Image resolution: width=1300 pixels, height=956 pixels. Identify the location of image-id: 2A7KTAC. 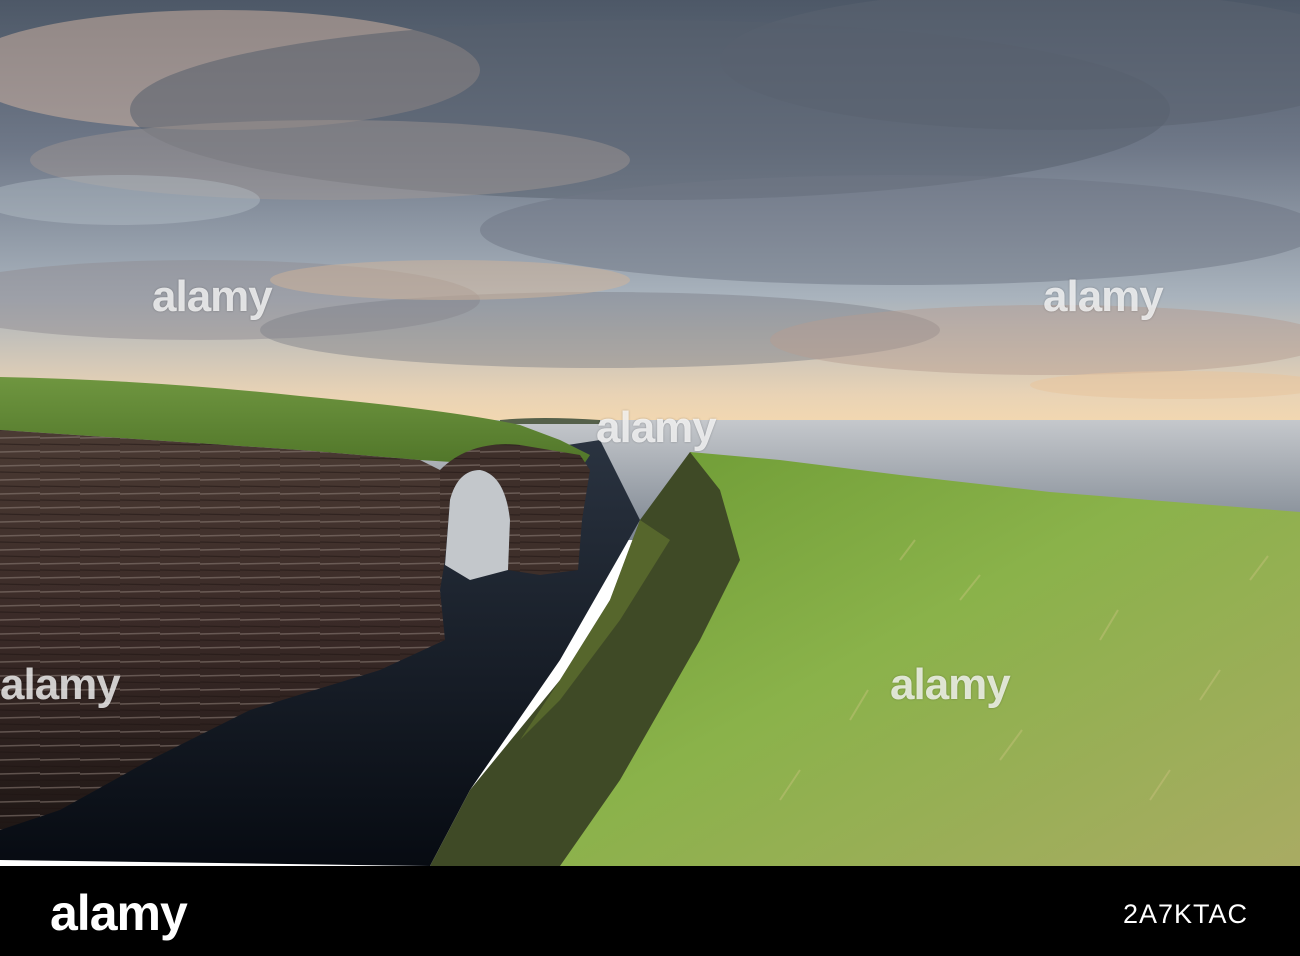
(1185, 914).